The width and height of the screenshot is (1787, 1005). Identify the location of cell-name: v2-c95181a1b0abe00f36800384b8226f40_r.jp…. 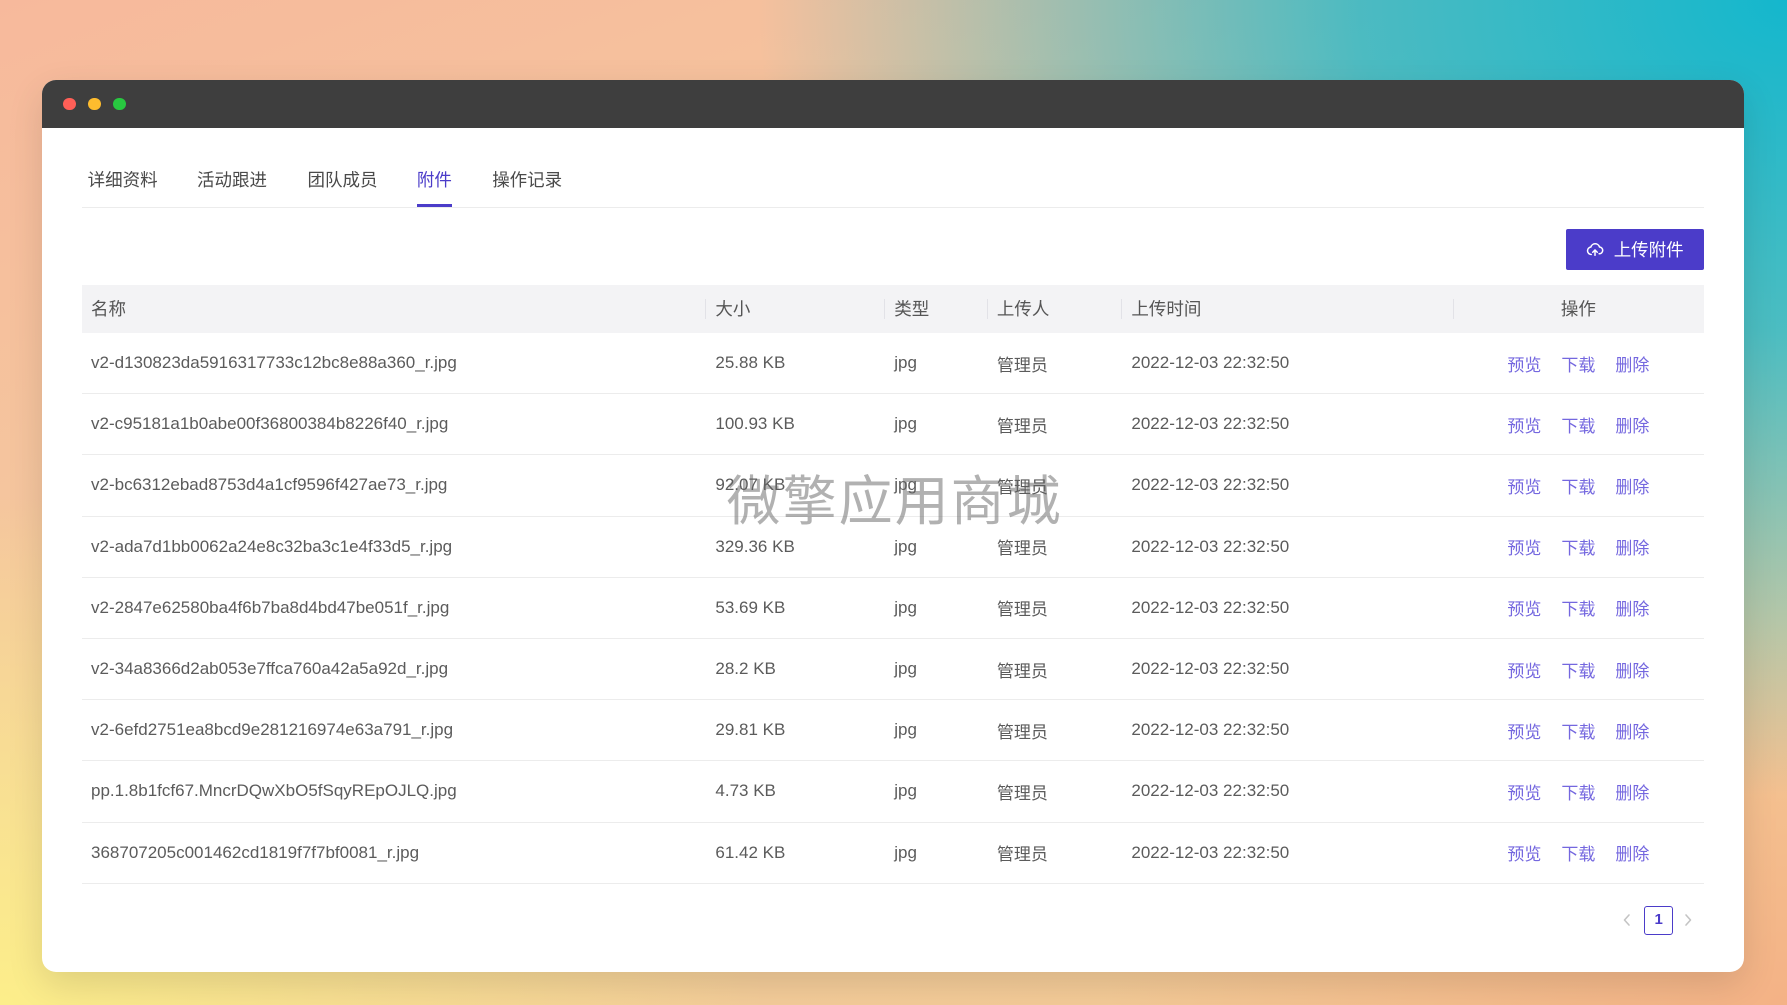
(270, 424).